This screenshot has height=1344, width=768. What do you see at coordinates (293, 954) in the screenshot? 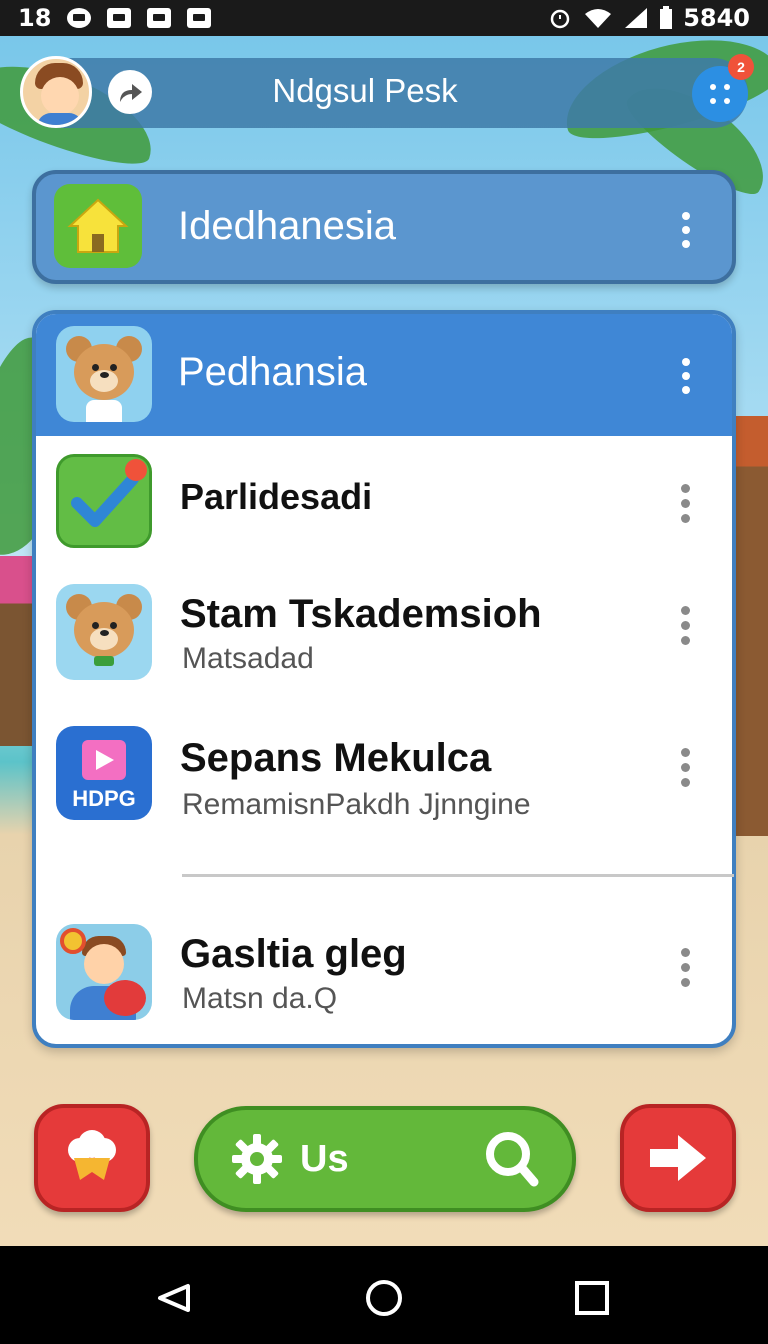
I see `list-item-title: Gasltia gleg` at bounding box center [293, 954].